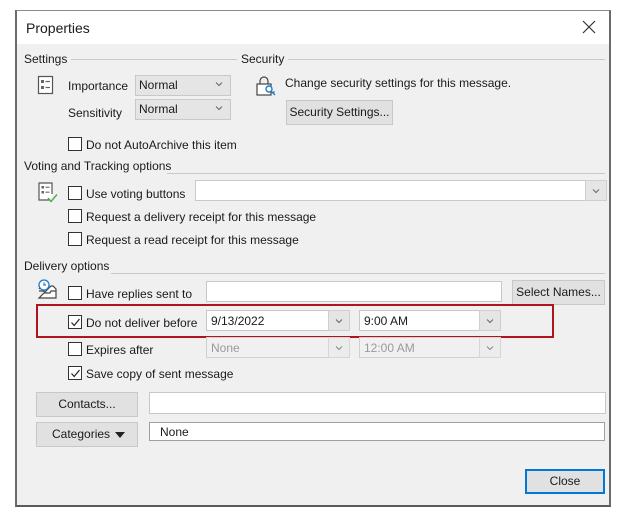 The height and width of the screenshot is (517, 624). Describe the element at coordinates (81, 434) in the screenshot. I see `categories-label: Categories` at that location.